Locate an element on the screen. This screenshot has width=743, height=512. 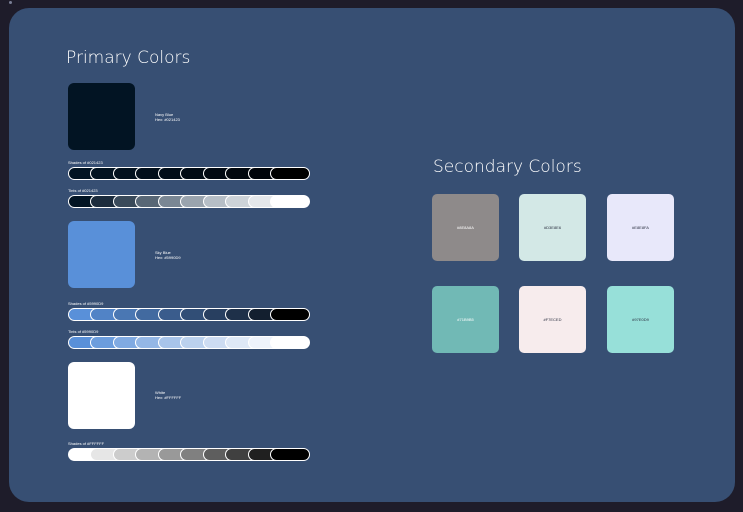
secondary-swatch-4: #71B9B5 is located at coordinates (465, 319).